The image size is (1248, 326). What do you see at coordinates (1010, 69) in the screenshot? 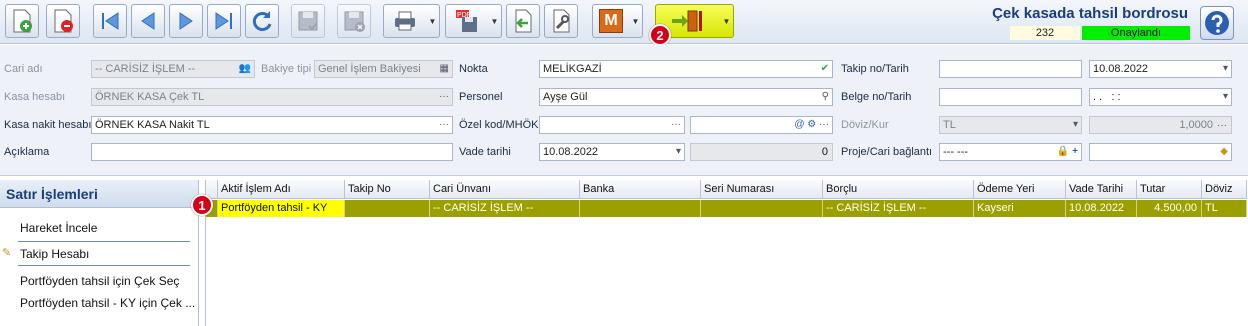
I see `takip-no-field` at bounding box center [1010, 69].